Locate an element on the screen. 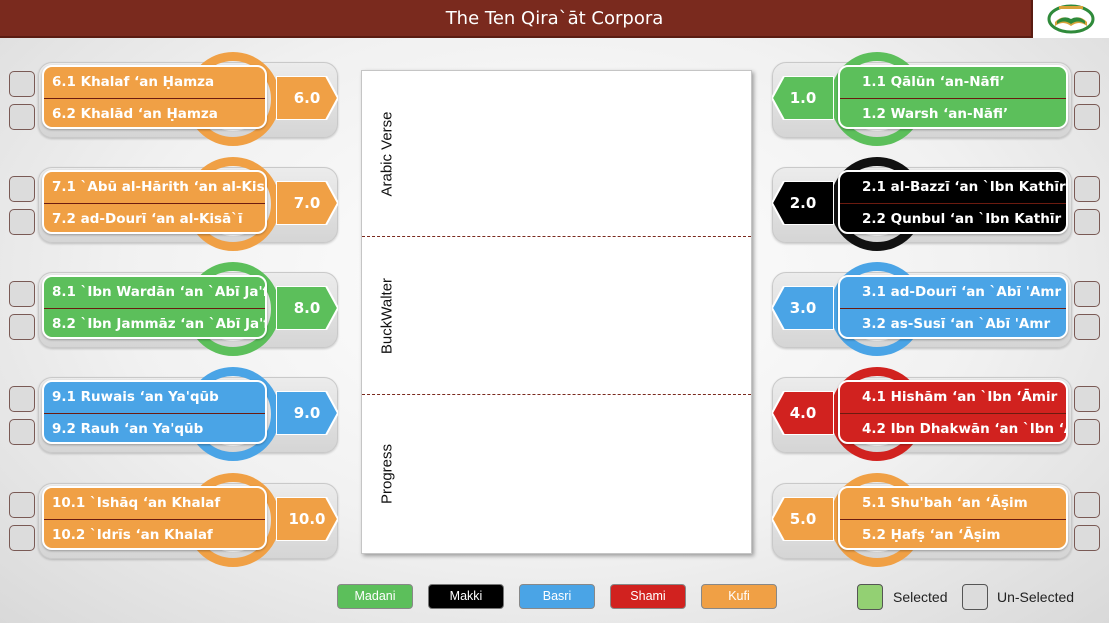 Image resolution: width=1109 pixels, height=623 pixels. badge-label: 4.0 is located at coordinates (803, 413).